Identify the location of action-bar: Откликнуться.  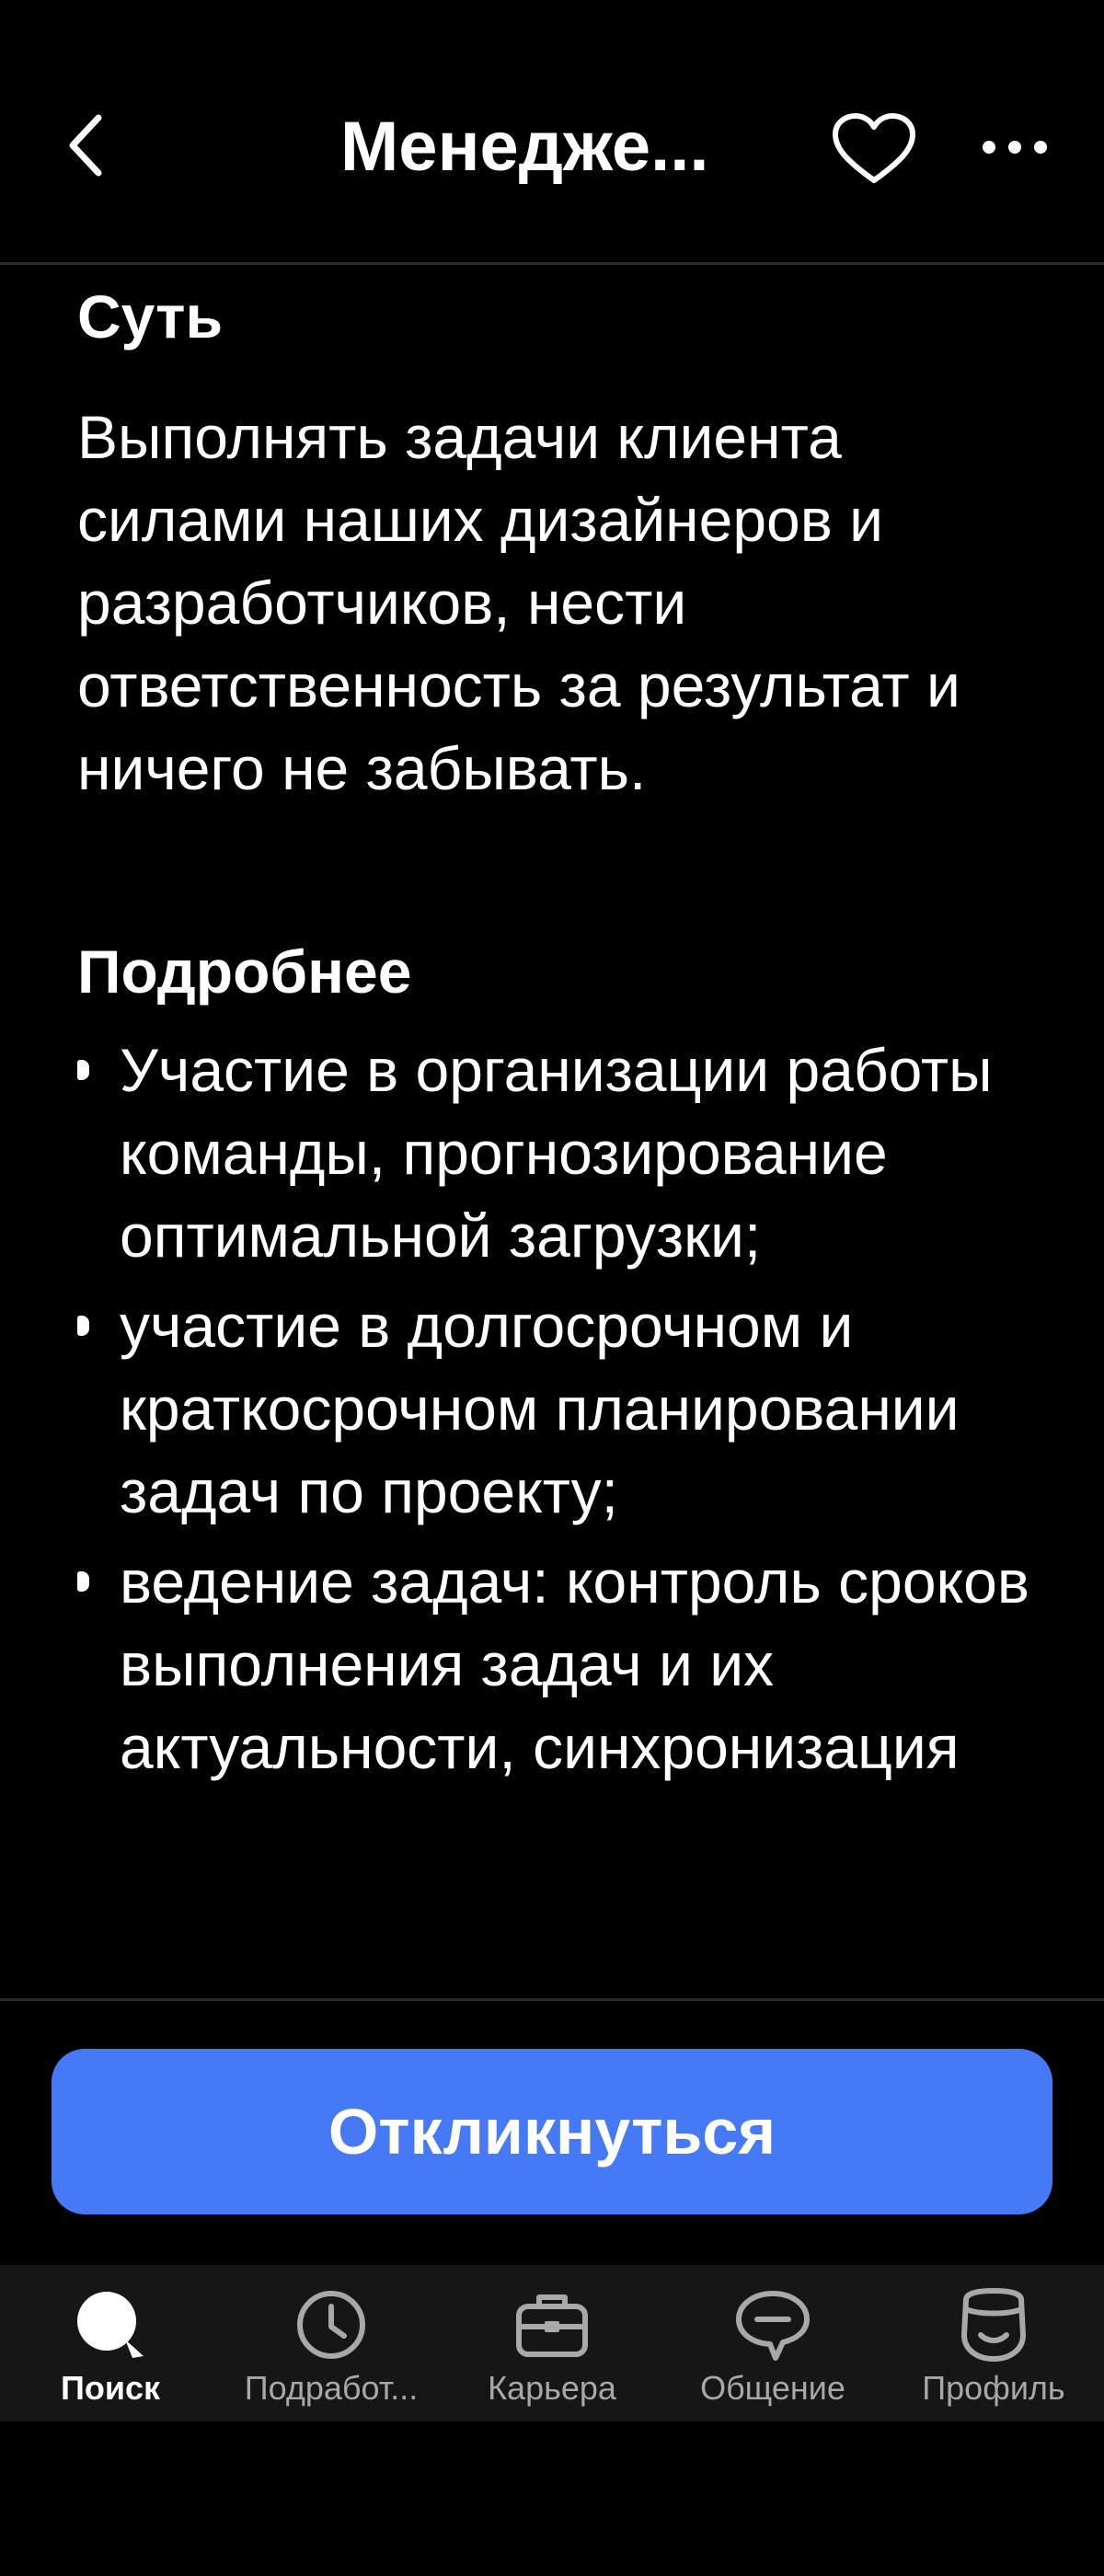
(552, 2131).